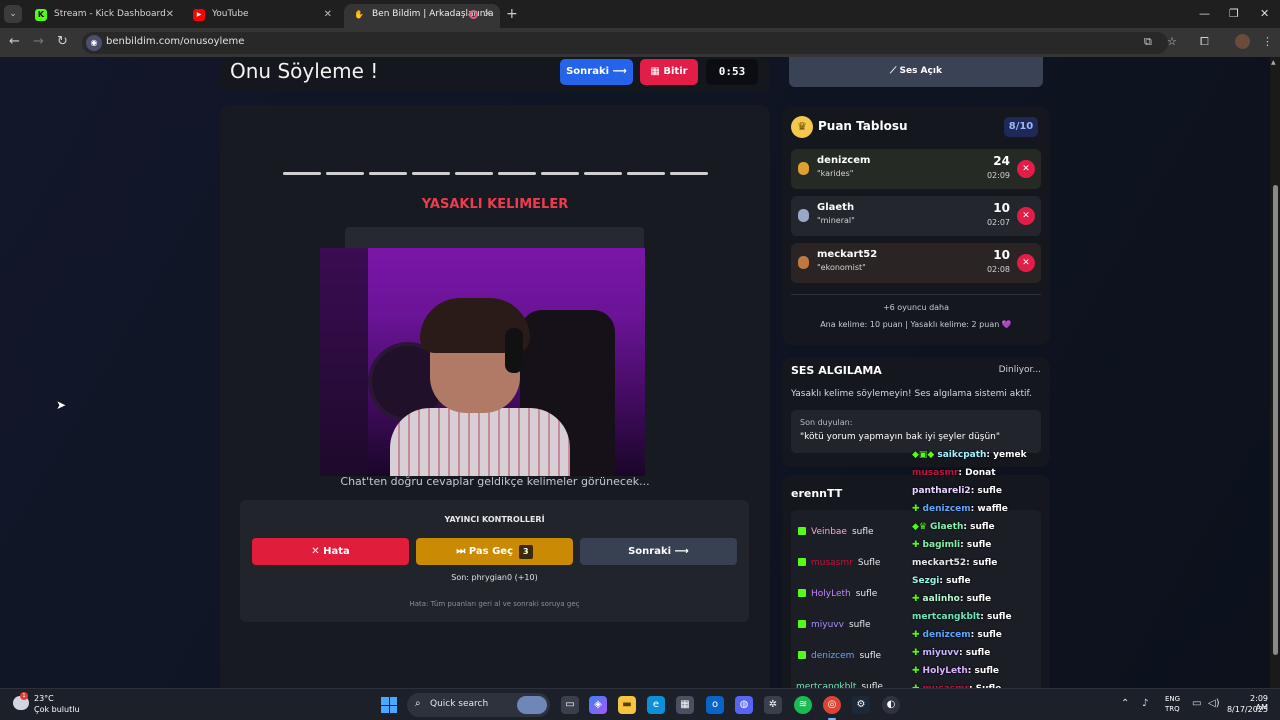 This screenshot has width=1280, height=720. What do you see at coordinates (1214, 703) in the screenshot?
I see `volume-icon: ◁)` at bounding box center [1214, 703].